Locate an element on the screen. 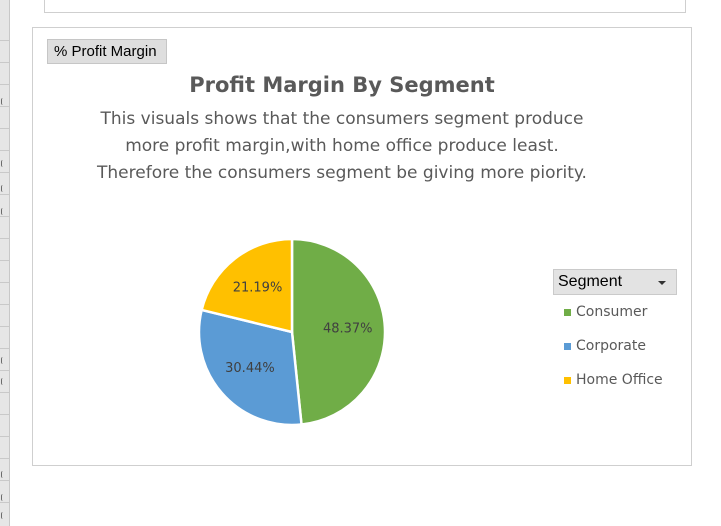 The width and height of the screenshot is (721, 526). dropdown-arrow-icon is located at coordinates (662, 283).